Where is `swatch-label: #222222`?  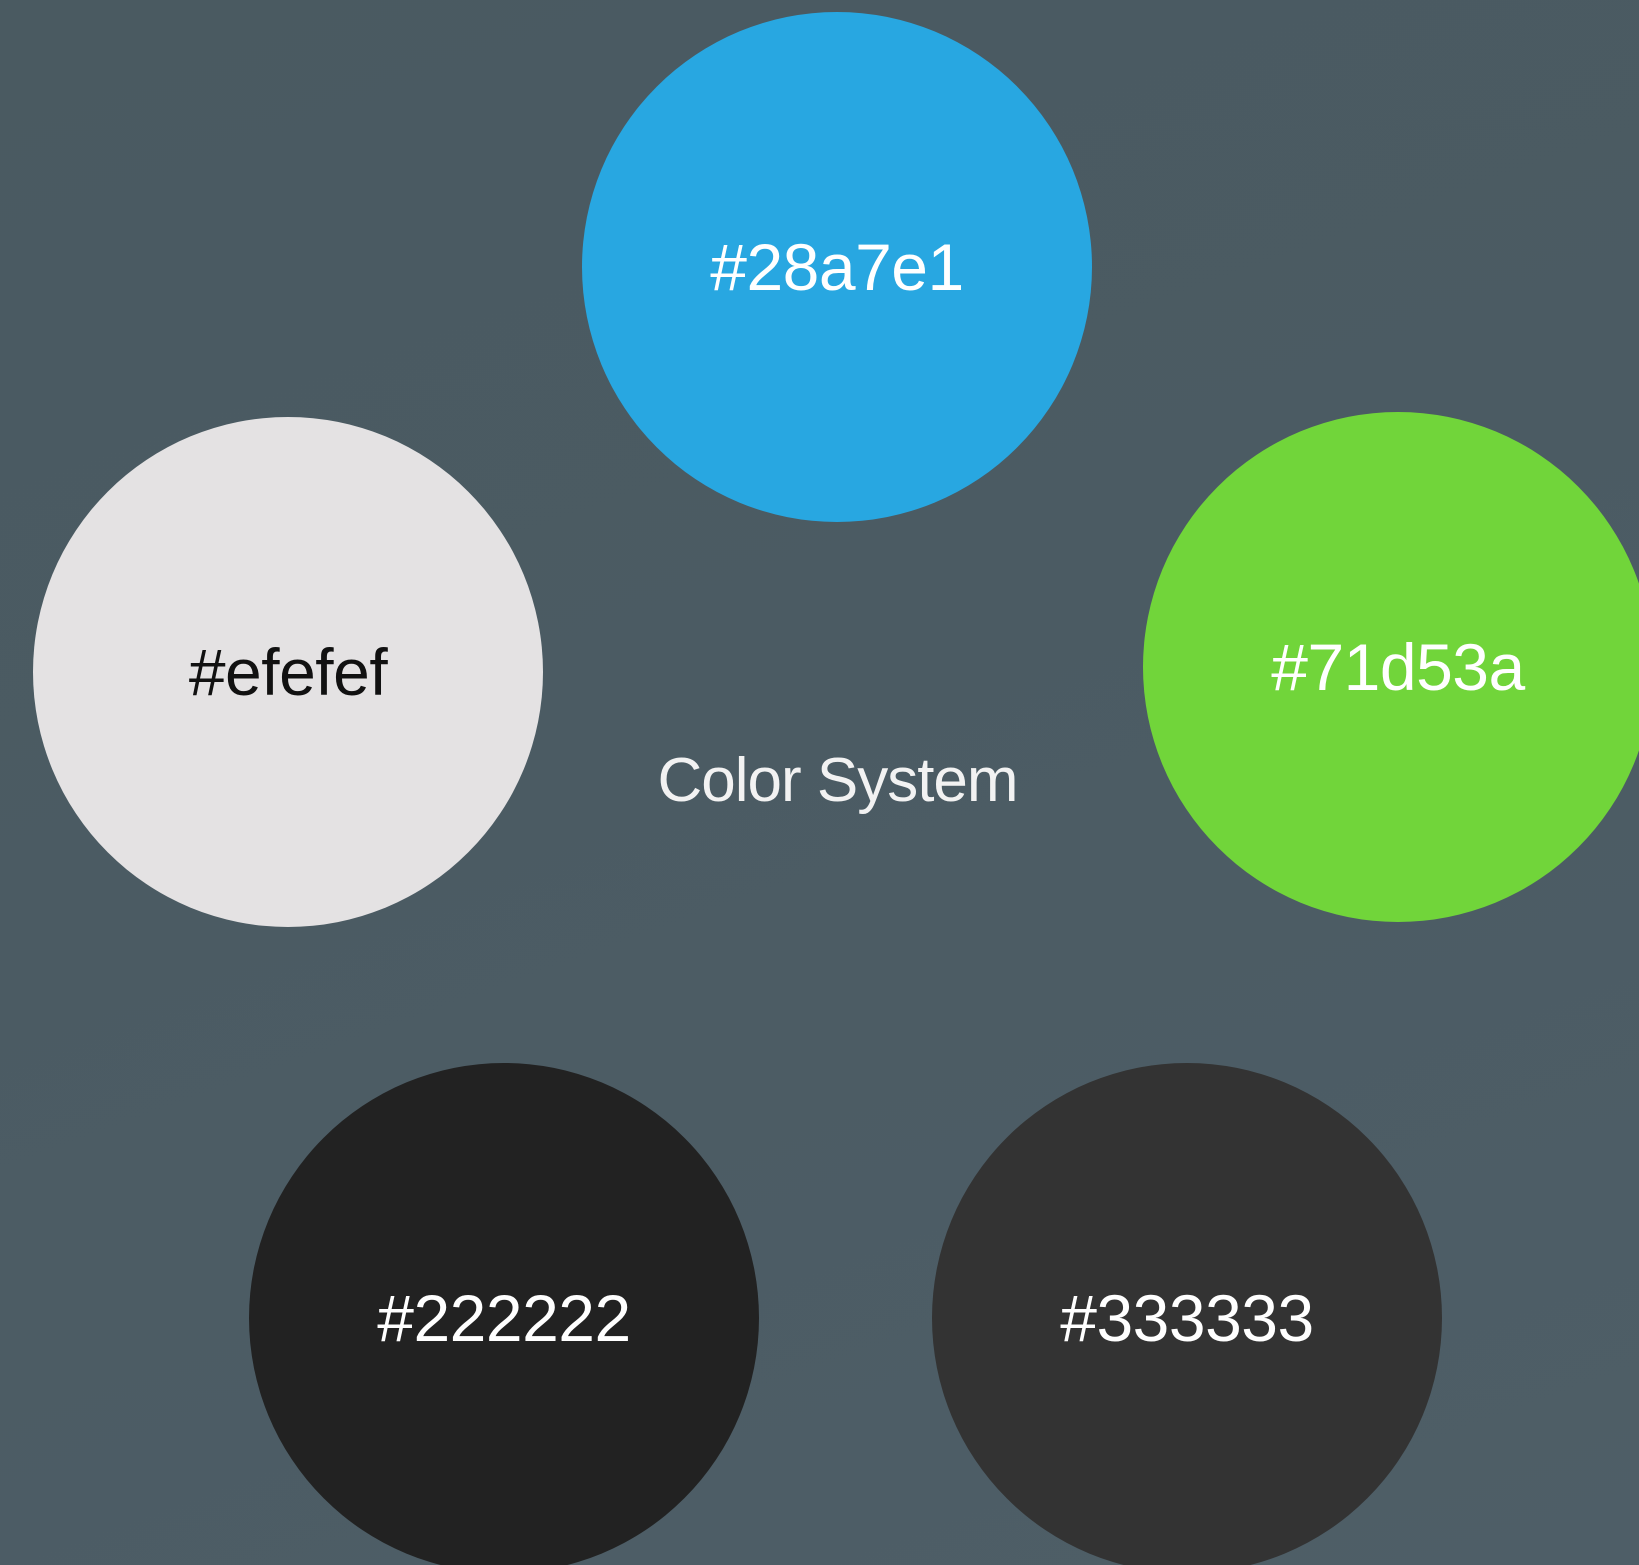
swatch-label: #222222 is located at coordinates (504, 1318).